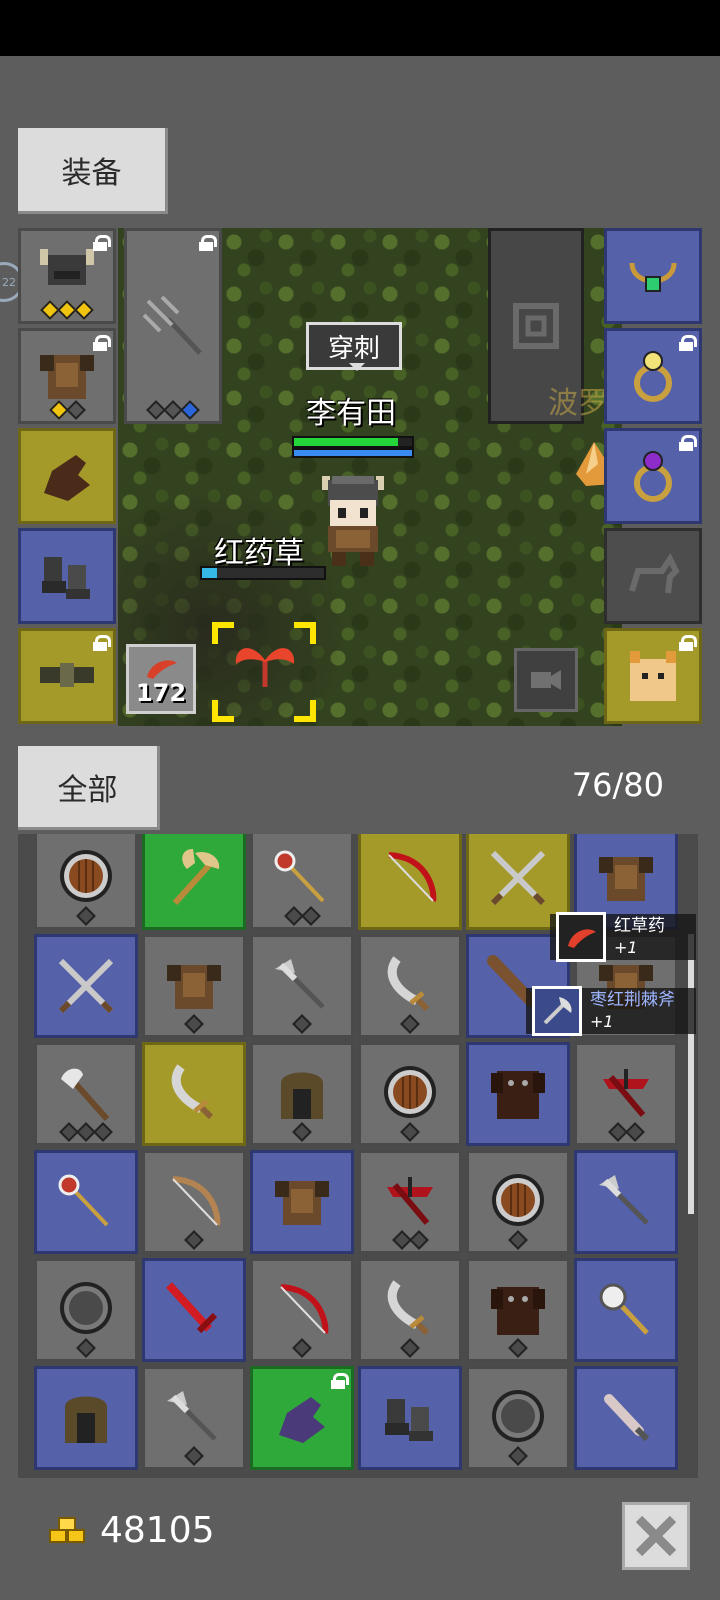 The height and width of the screenshot is (1600, 720). I want to click on steel-shield-icon, so click(86, 1310).